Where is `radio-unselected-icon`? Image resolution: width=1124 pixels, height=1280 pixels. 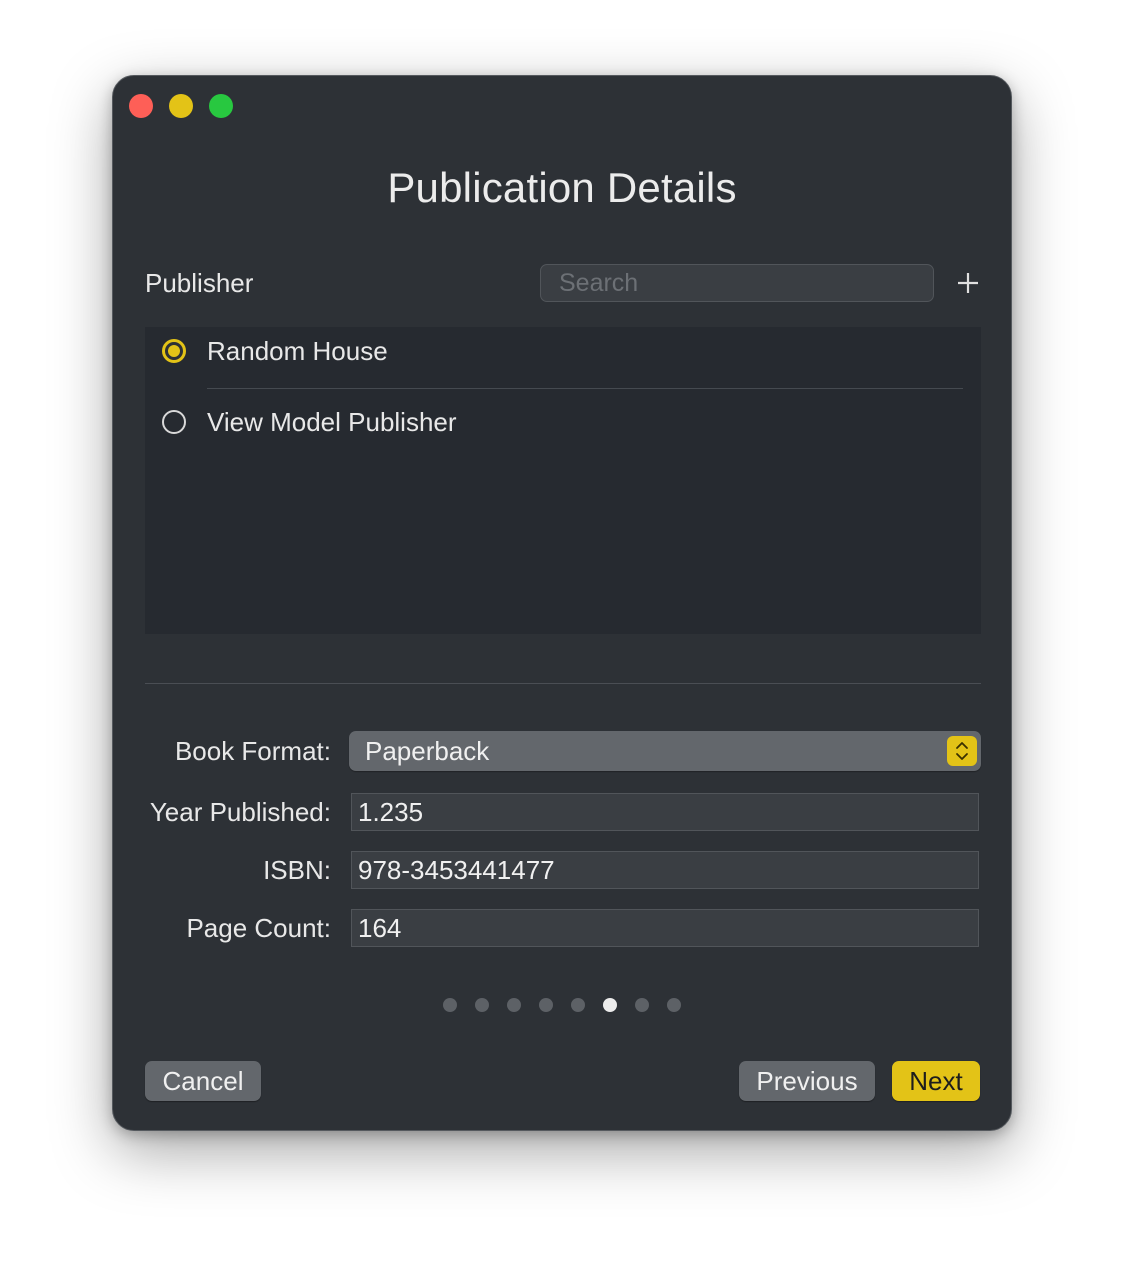 radio-unselected-icon is located at coordinates (174, 422).